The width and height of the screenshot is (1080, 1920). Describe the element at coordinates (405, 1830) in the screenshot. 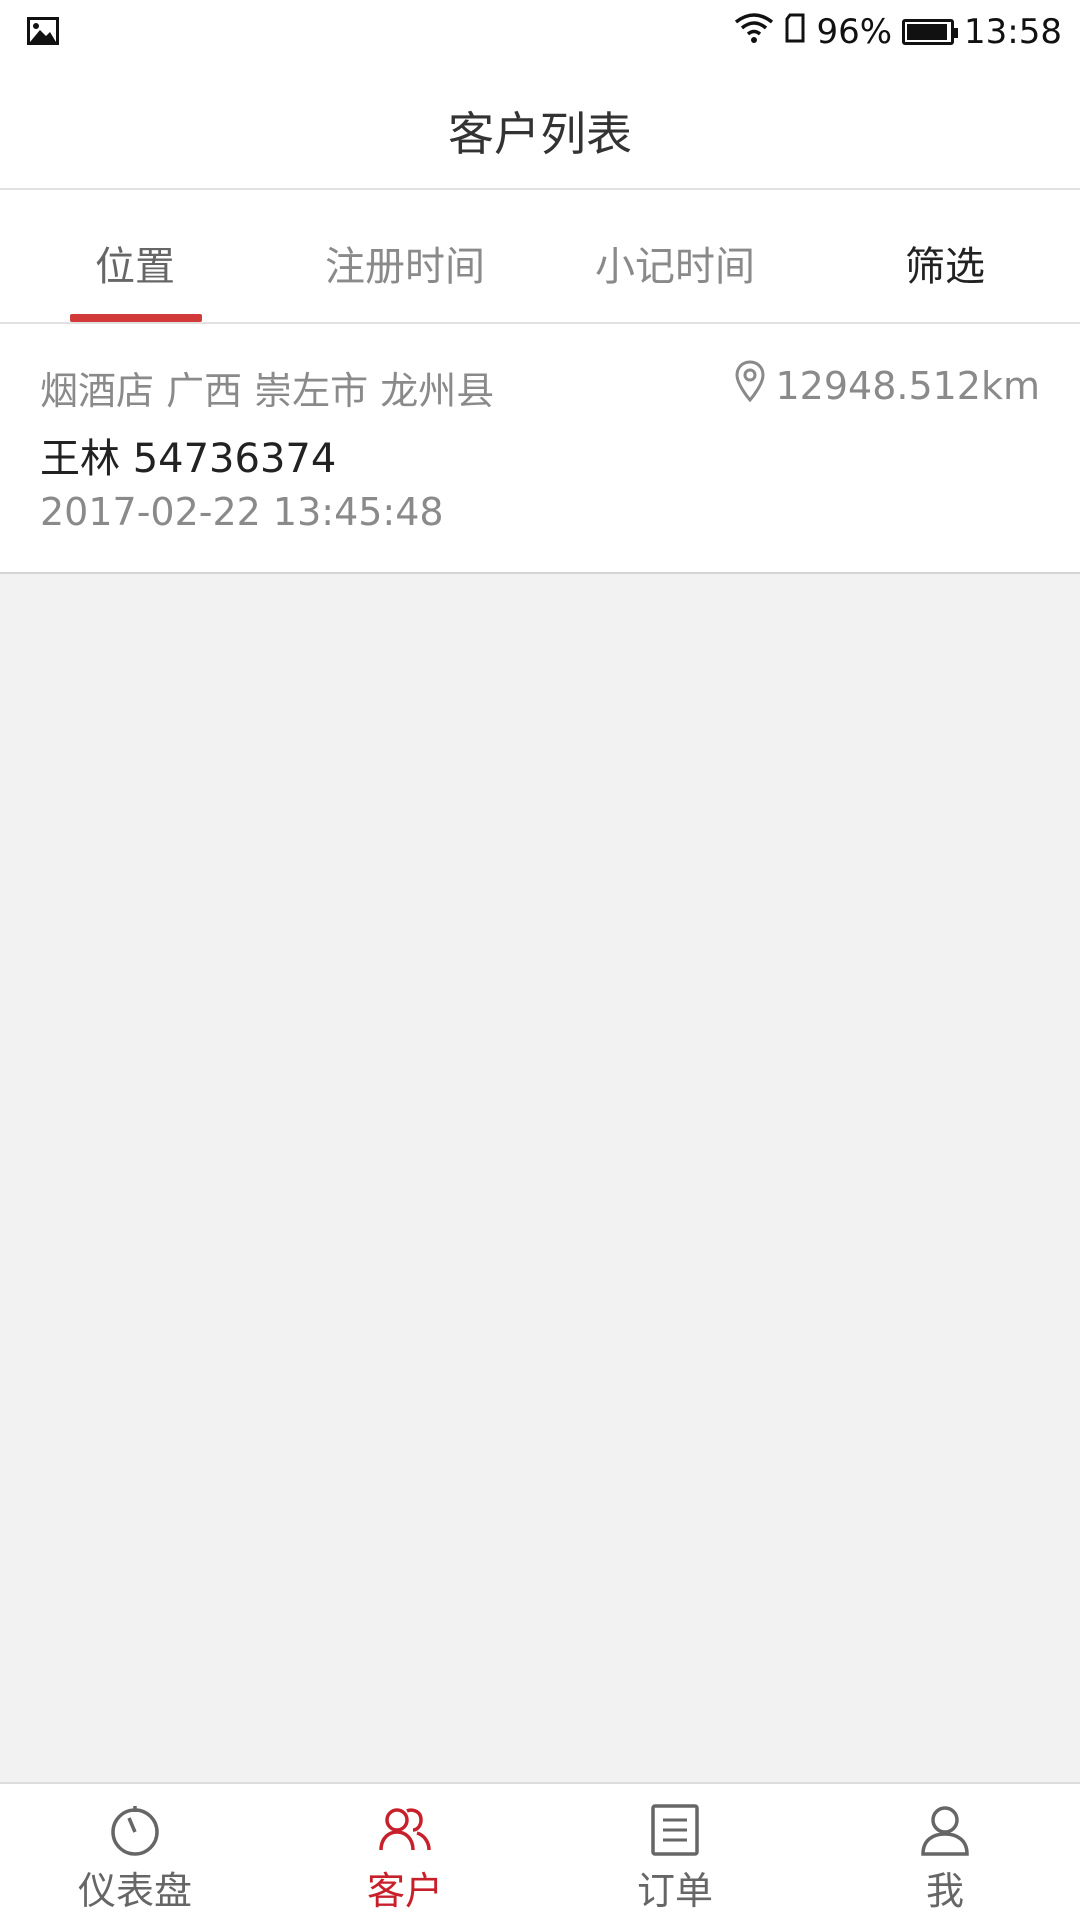

I see `customers-icon` at that location.